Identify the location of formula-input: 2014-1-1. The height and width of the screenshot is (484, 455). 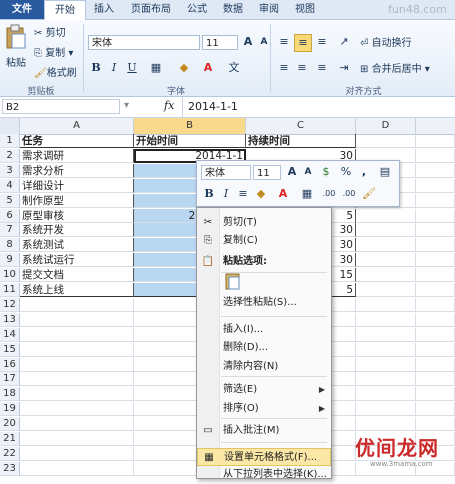
(213, 106).